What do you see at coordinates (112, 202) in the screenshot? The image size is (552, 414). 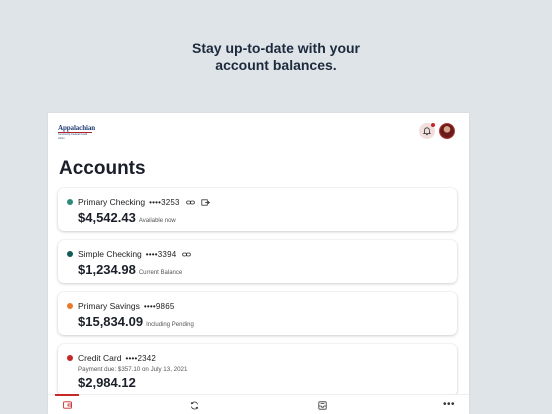 I see `account-name: Primary Checking` at bounding box center [112, 202].